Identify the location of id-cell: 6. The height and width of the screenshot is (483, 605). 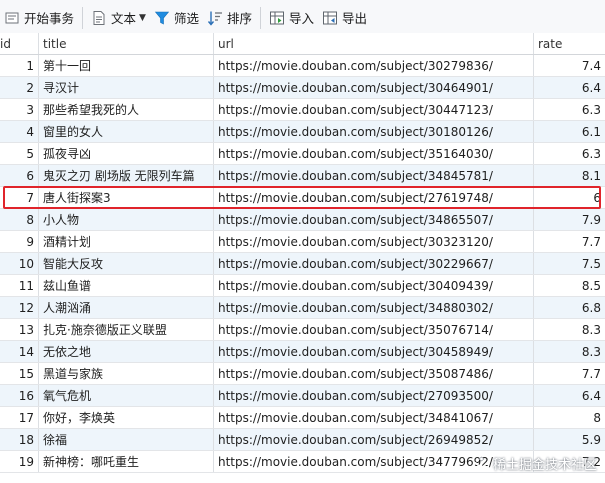
(19, 175).